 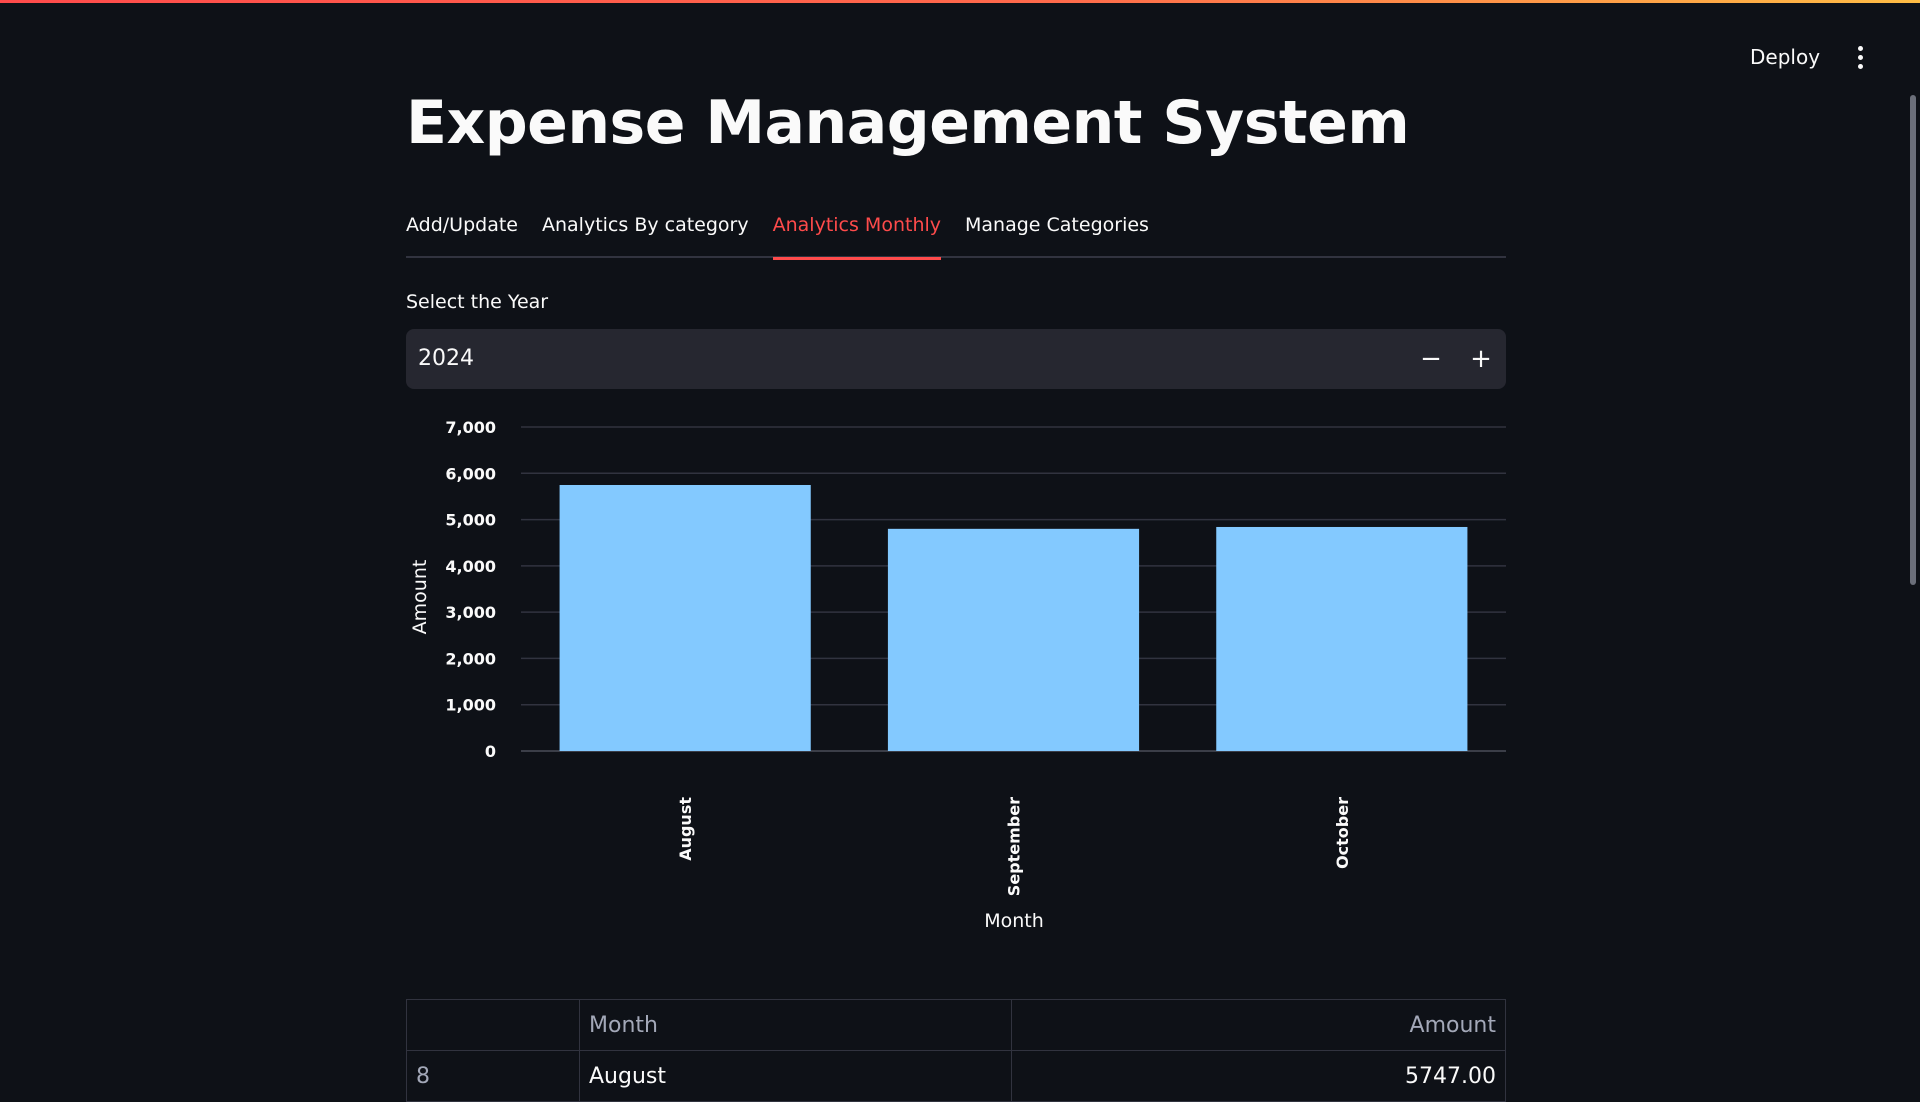 I want to click on bar-august, so click(x=685, y=617).